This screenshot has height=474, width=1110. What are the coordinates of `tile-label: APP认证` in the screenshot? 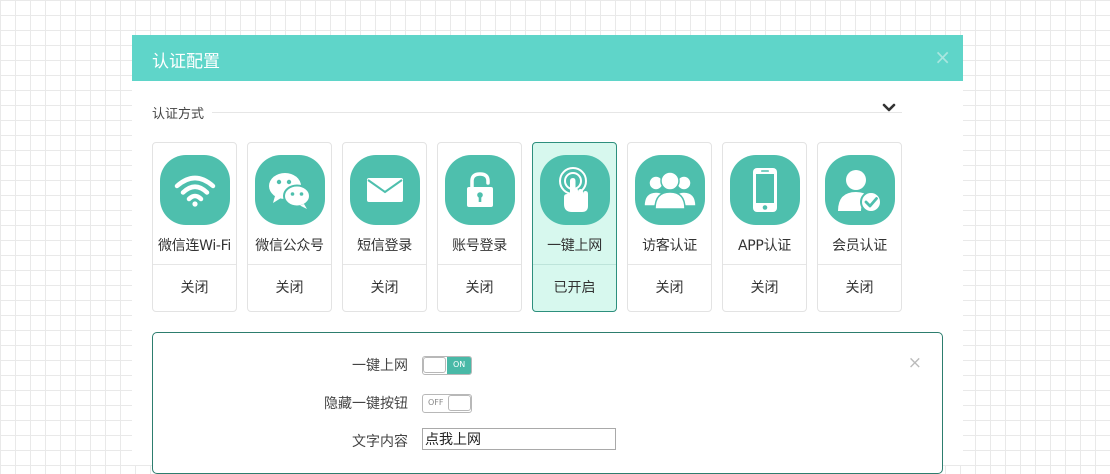 It's located at (764, 246).